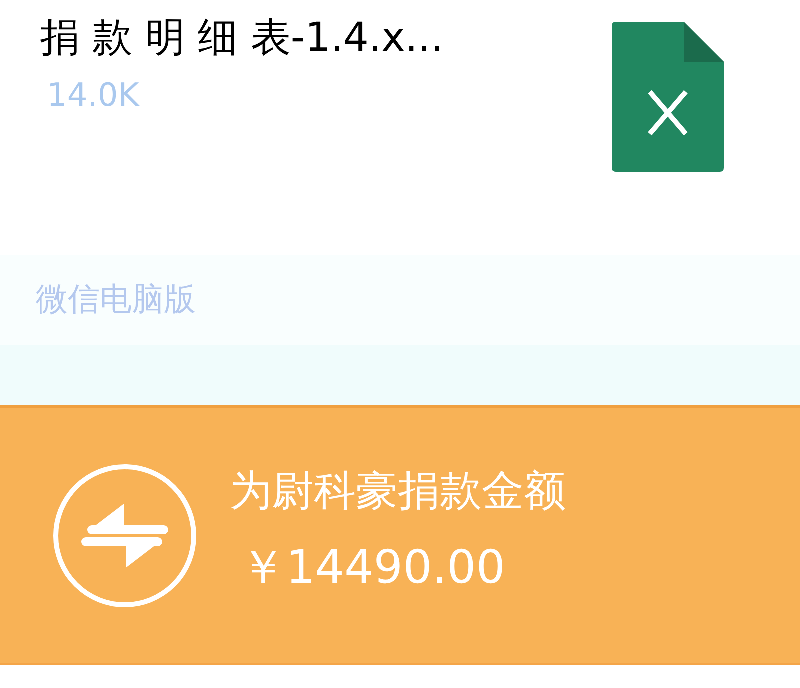  I want to click on transfer-icon, so click(125, 535).